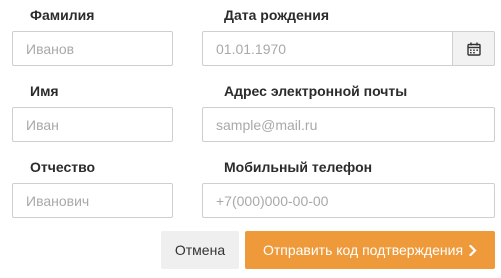  I want to click on last-name-input, so click(92, 48).